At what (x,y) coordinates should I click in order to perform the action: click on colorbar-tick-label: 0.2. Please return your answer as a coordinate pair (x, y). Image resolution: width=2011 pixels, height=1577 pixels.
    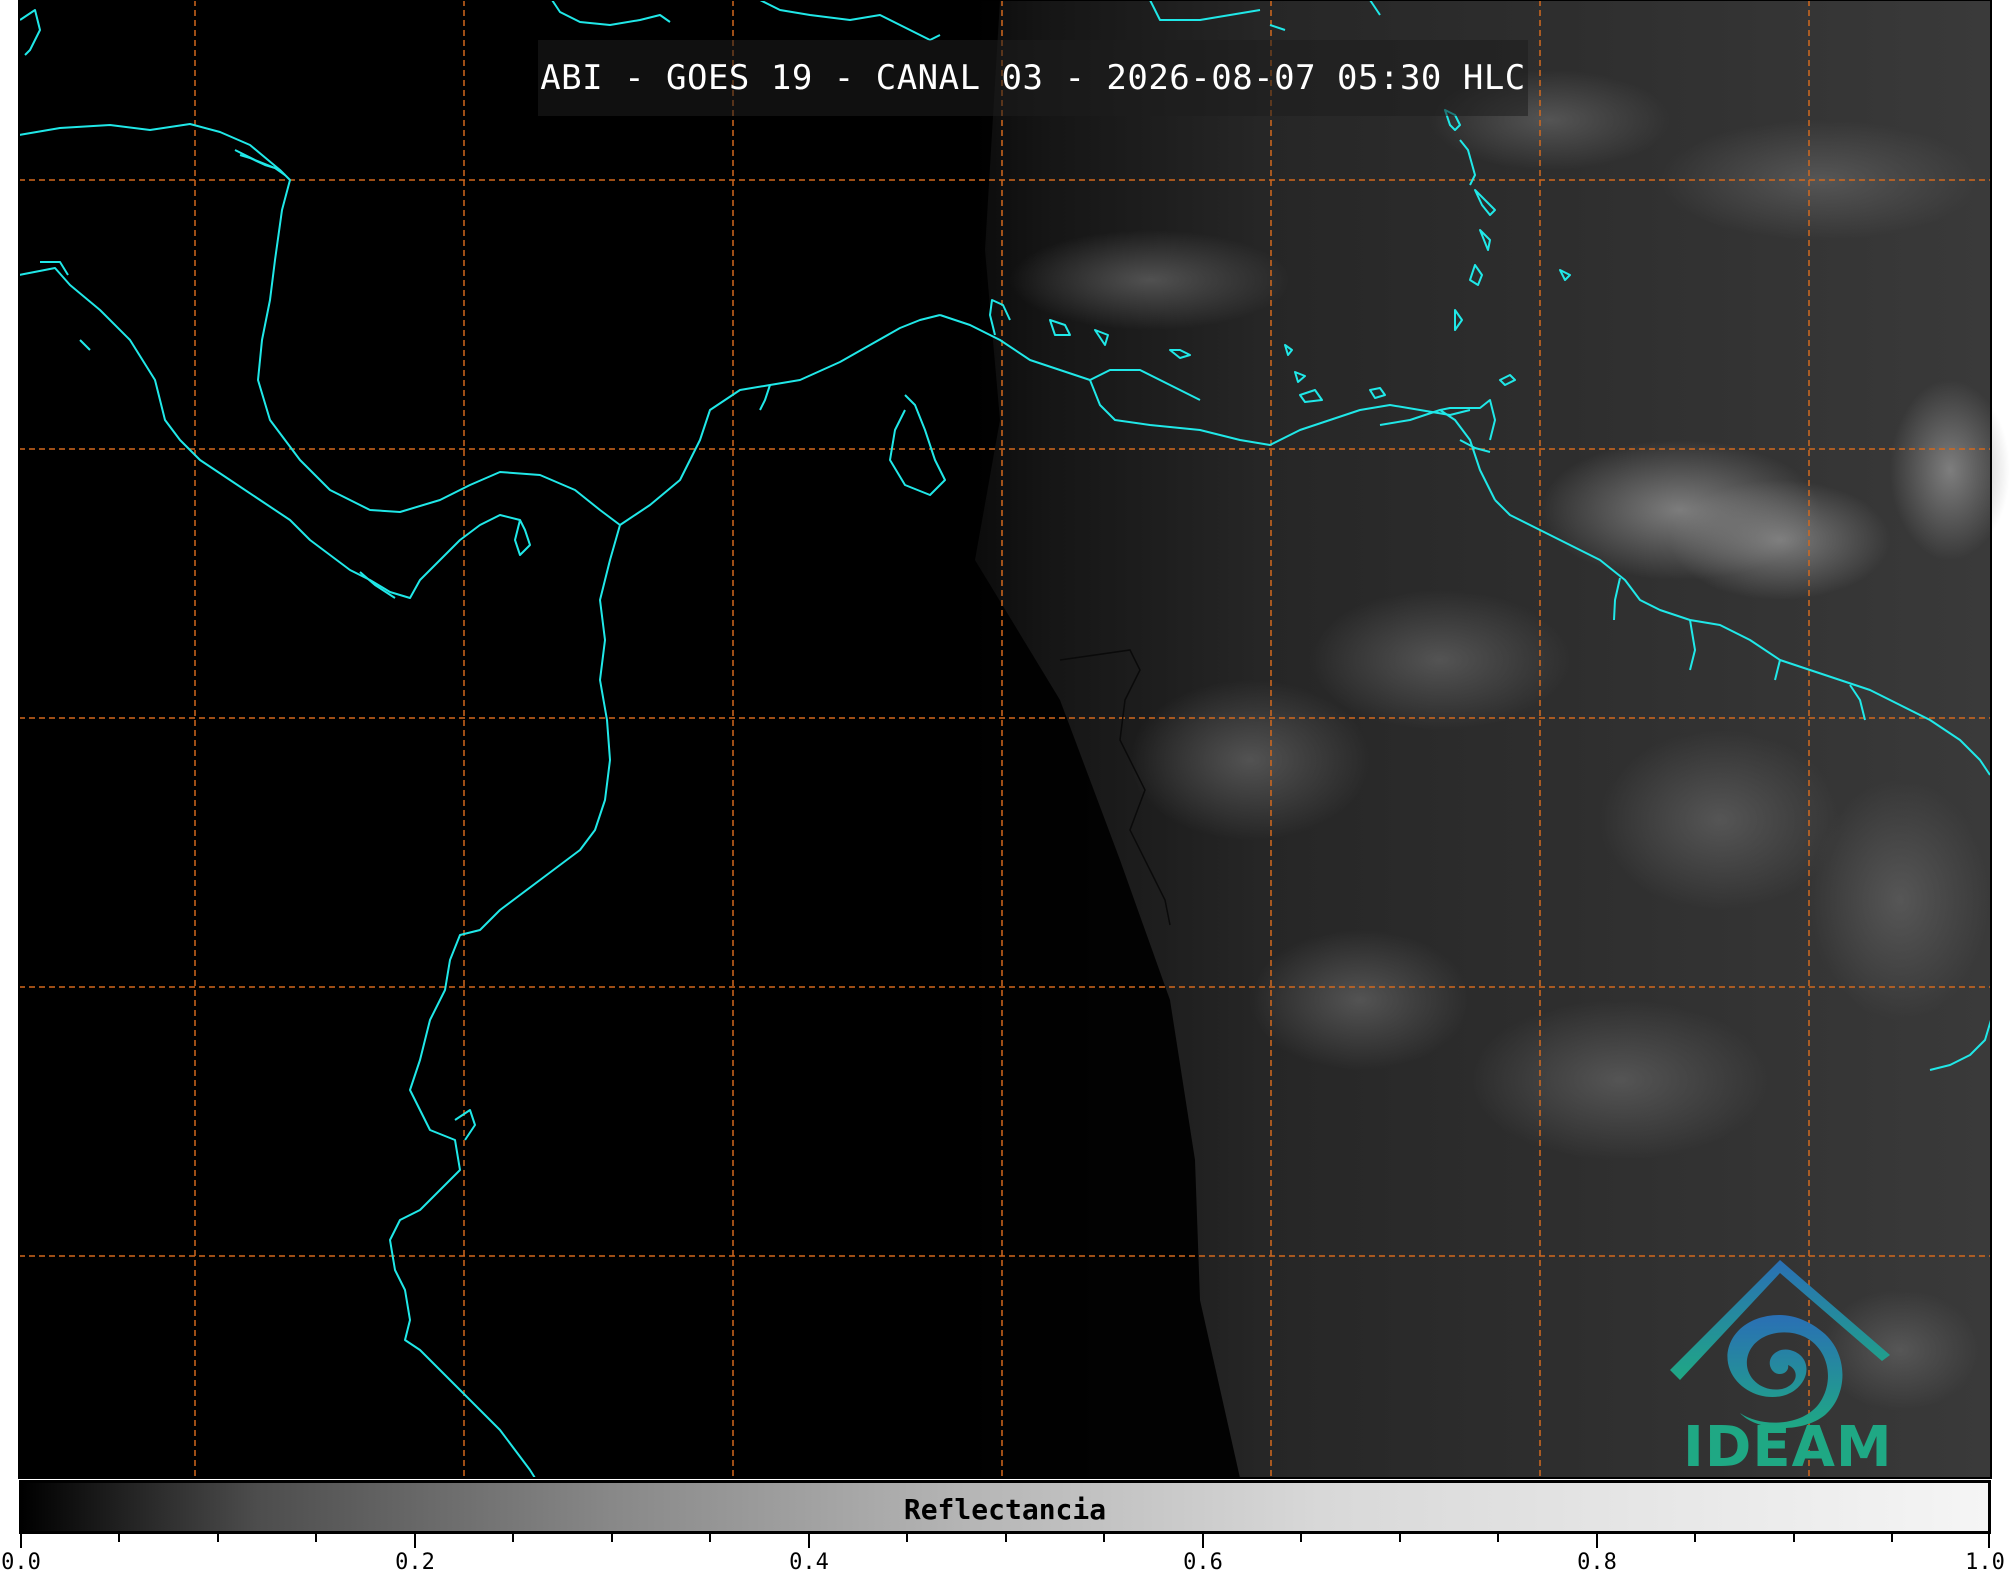
    Looking at the image, I should click on (415, 1562).